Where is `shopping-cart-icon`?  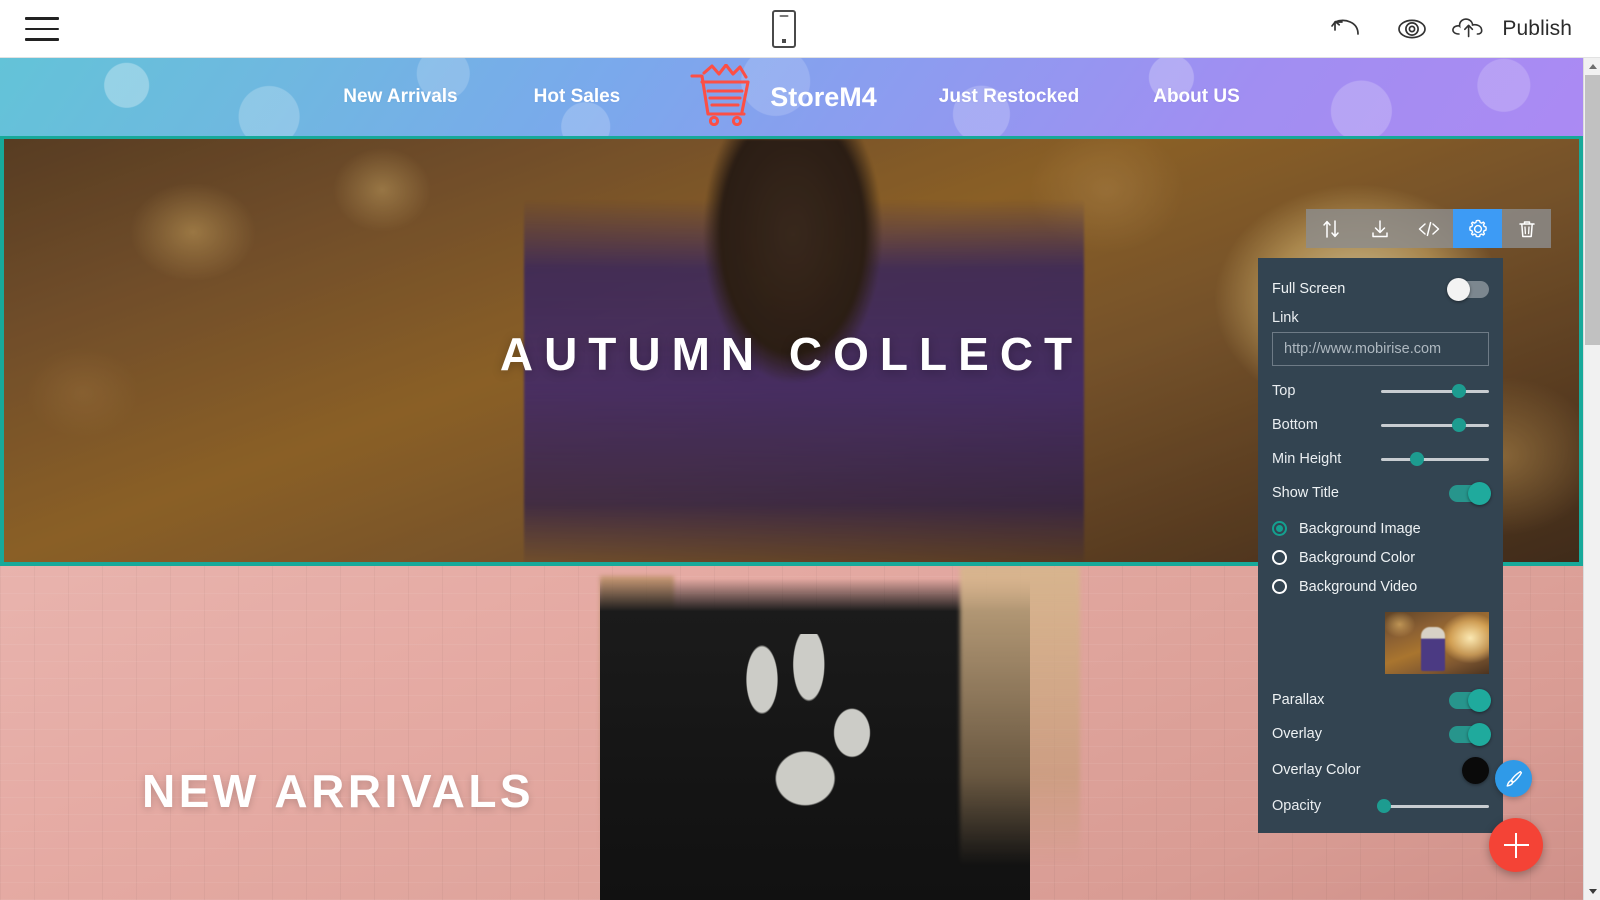 shopping-cart-icon is located at coordinates (721, 96).